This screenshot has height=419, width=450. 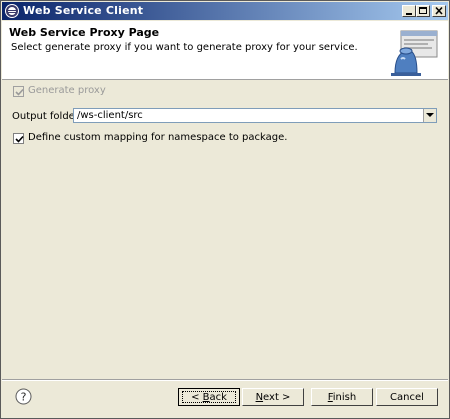 I want to click on next-button: Next >, so click(x=273, y=397).